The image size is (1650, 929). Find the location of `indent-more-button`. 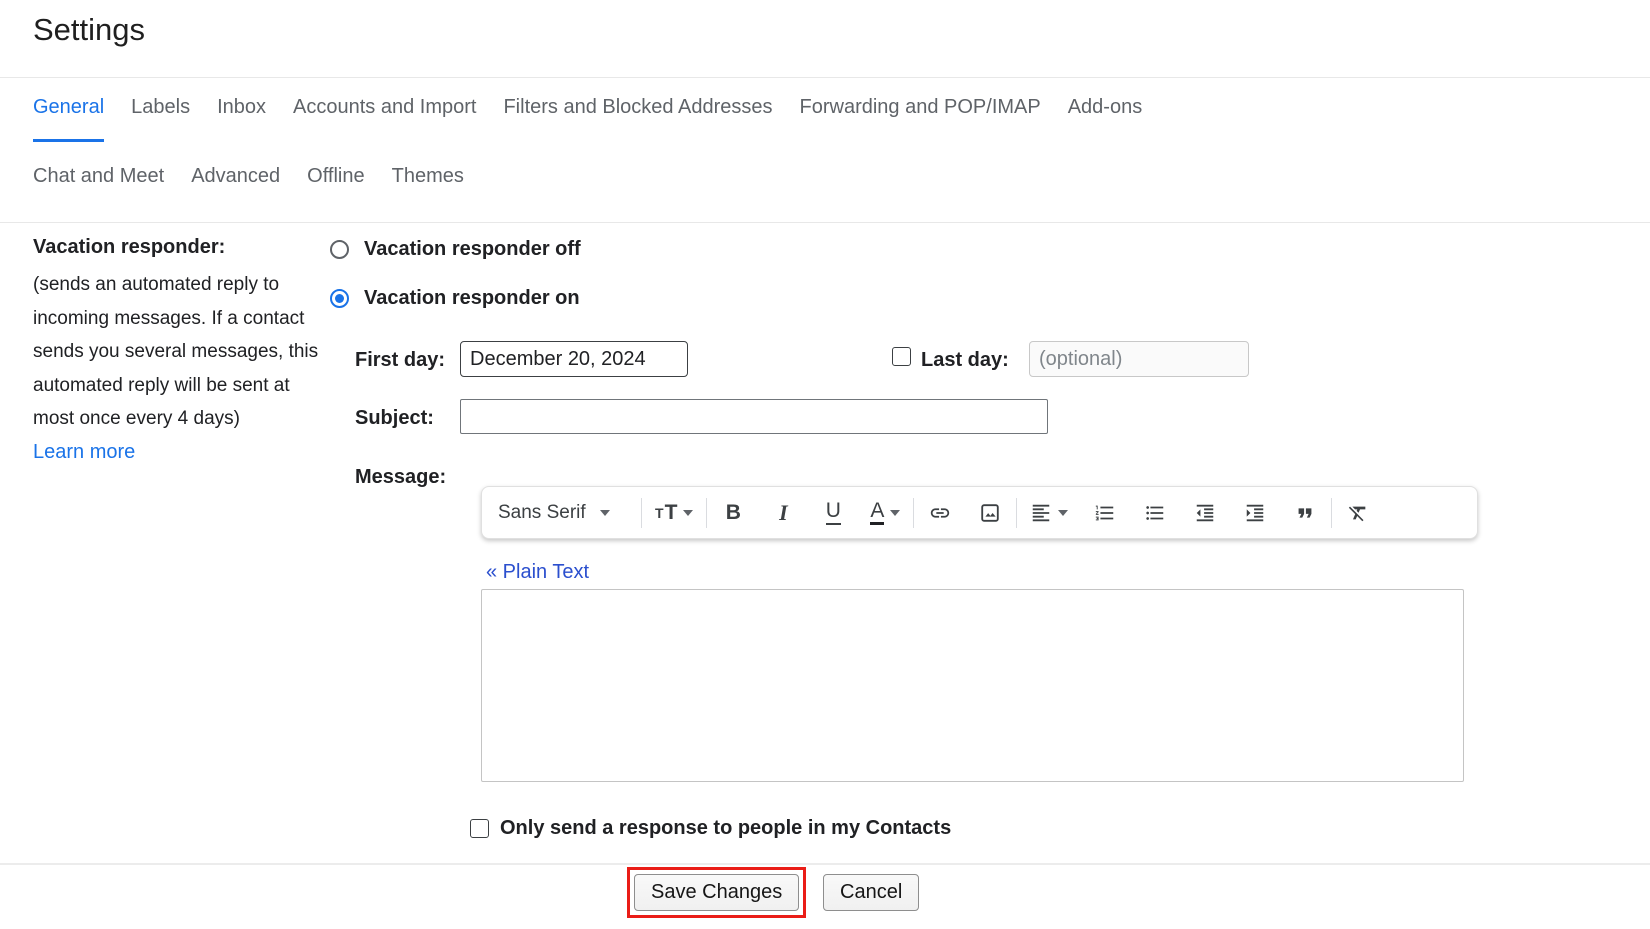

indent-more-button is located at coordinates (1255, 513).